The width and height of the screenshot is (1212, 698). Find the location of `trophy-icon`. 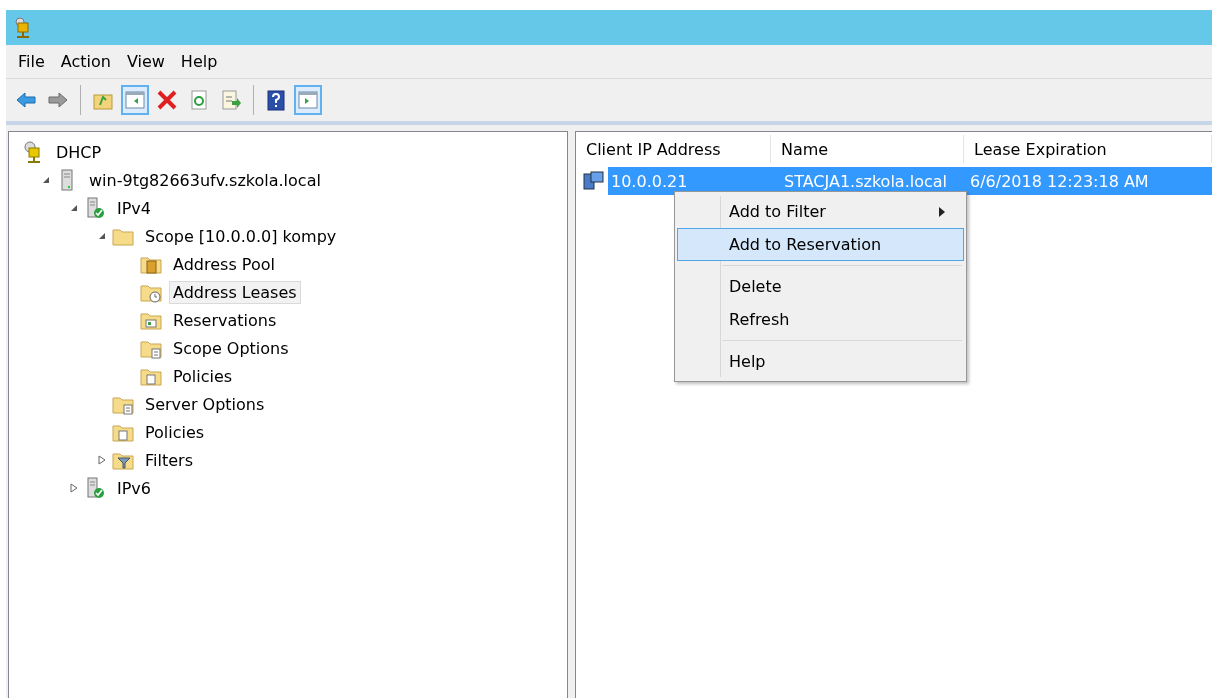

trophy-icon is located at coordinates (23, 27).